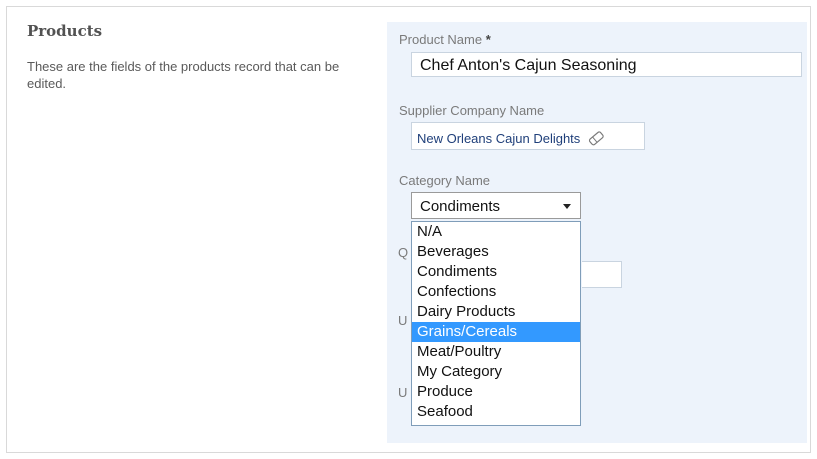  I want to click on category-label: Category Name, so click(445, 180).